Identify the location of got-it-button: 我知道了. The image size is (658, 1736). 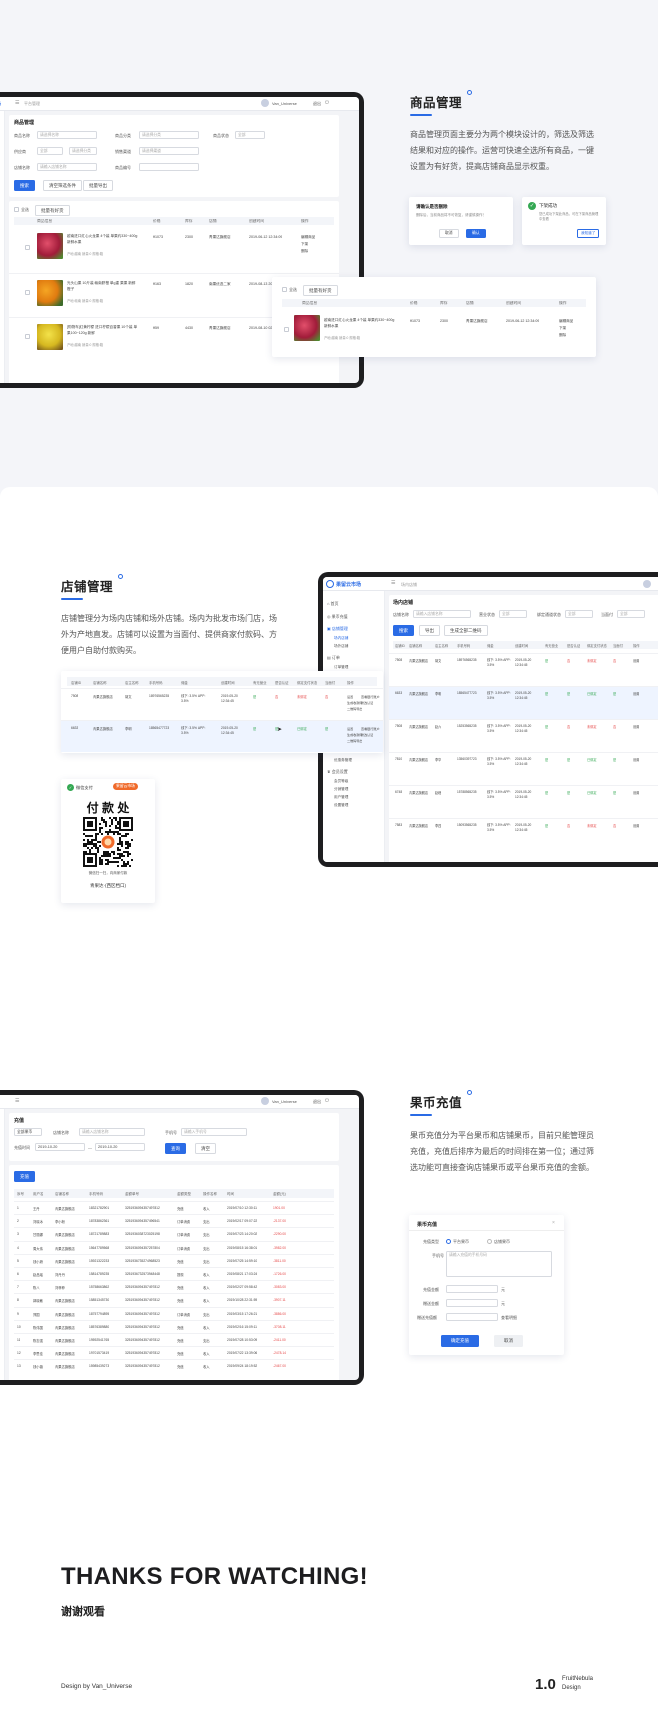
(588, 233).